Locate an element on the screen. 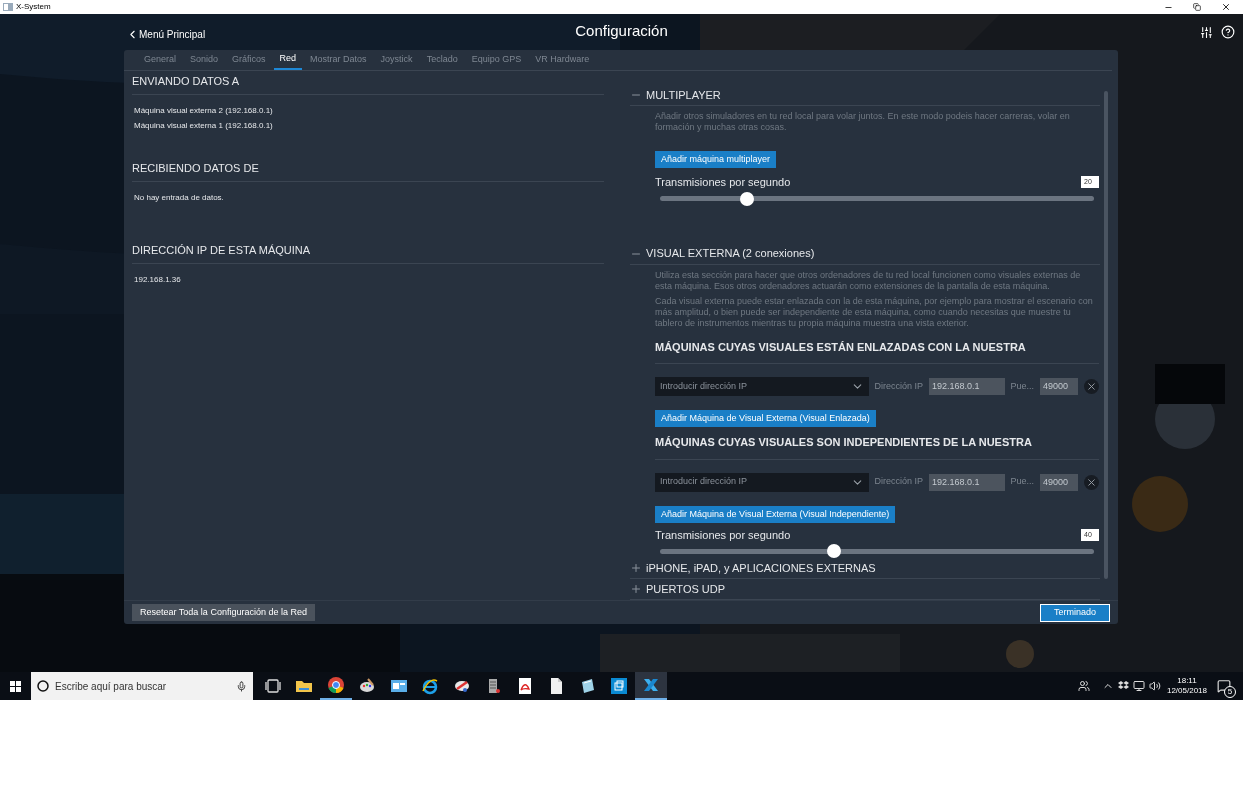 This screenshot has height=800, width=1243. add-button: Añadir Máquina de Visual Externa (Visual Independiente) is located at coordinates (775, 514).